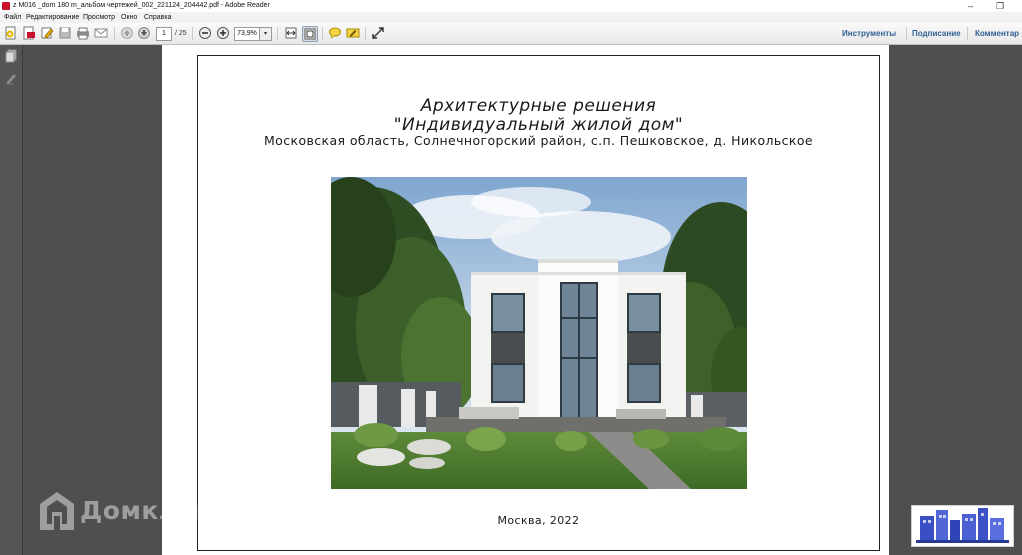  What do you see at coordinates (1000, 6) in the screenshot?
I see `restore-button: ❐` at bounding box center [1000, 6].